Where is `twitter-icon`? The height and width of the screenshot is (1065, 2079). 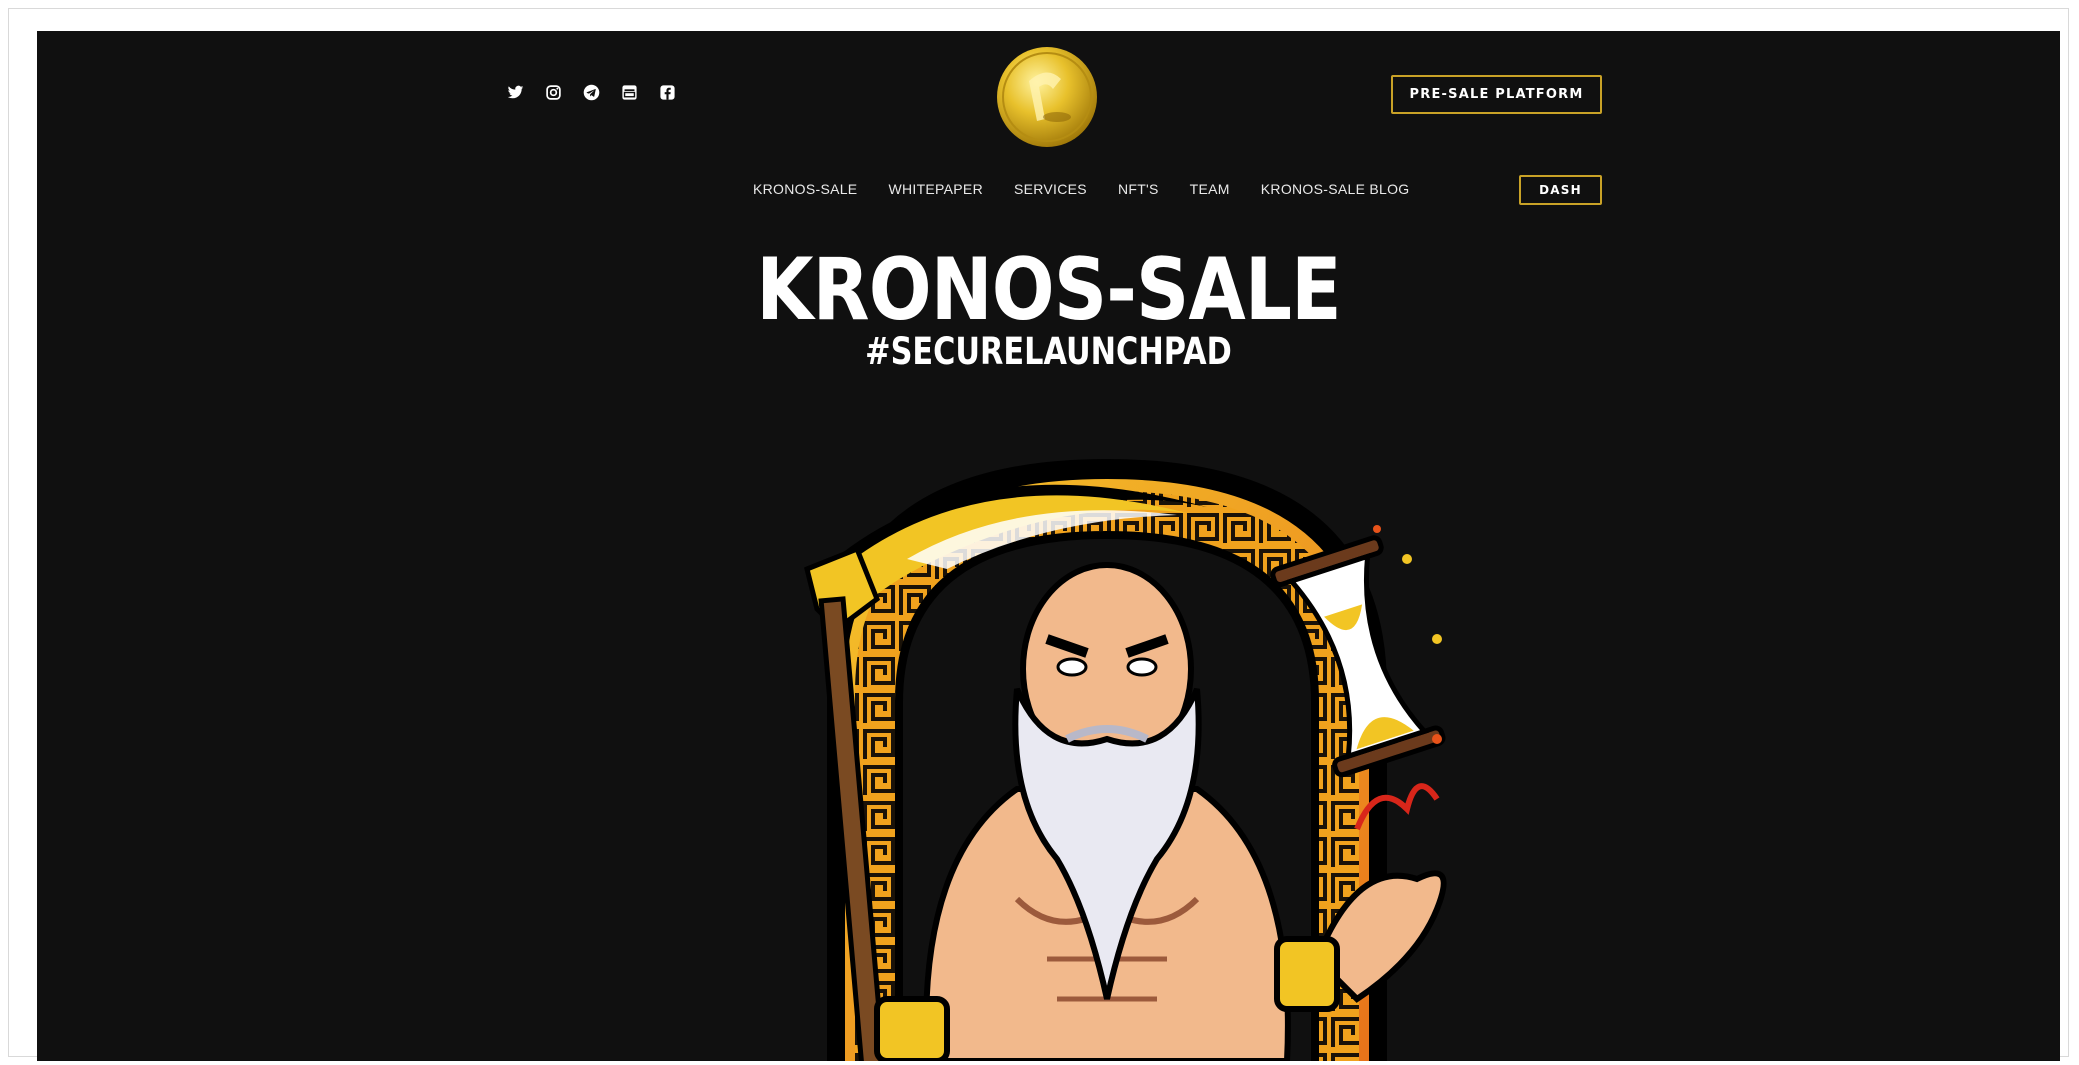 twitter-icon is located at coordinates (515, 92).